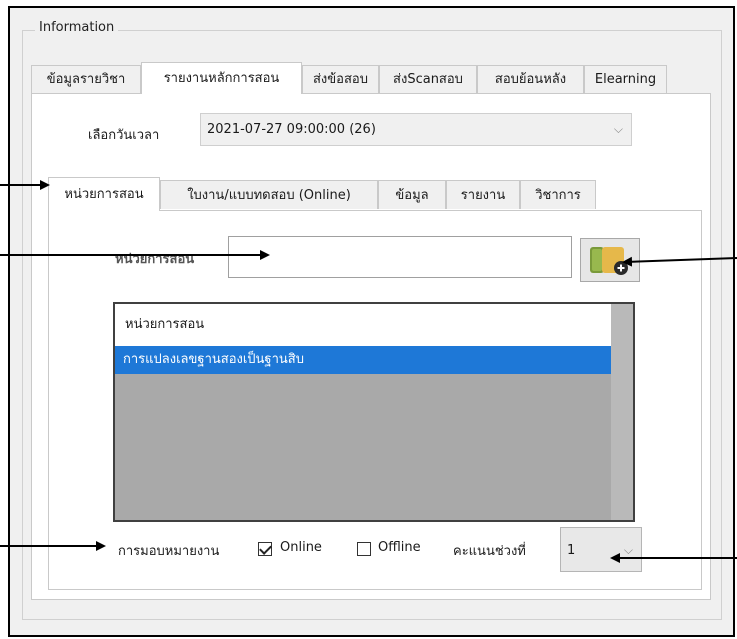 This screenshot has width=737, height=639. What do you see at coordinates (679, 261) in the screenshot?
I see `arrow-add-button` at bounding box center [679, 261].